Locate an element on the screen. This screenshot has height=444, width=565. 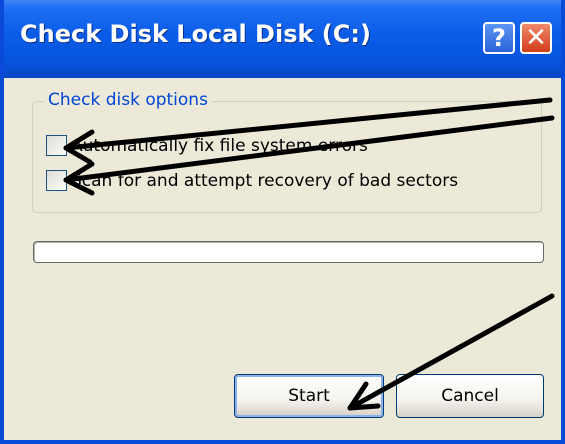
cancel-button-label: Cancel is located at coordinates (470, 396).